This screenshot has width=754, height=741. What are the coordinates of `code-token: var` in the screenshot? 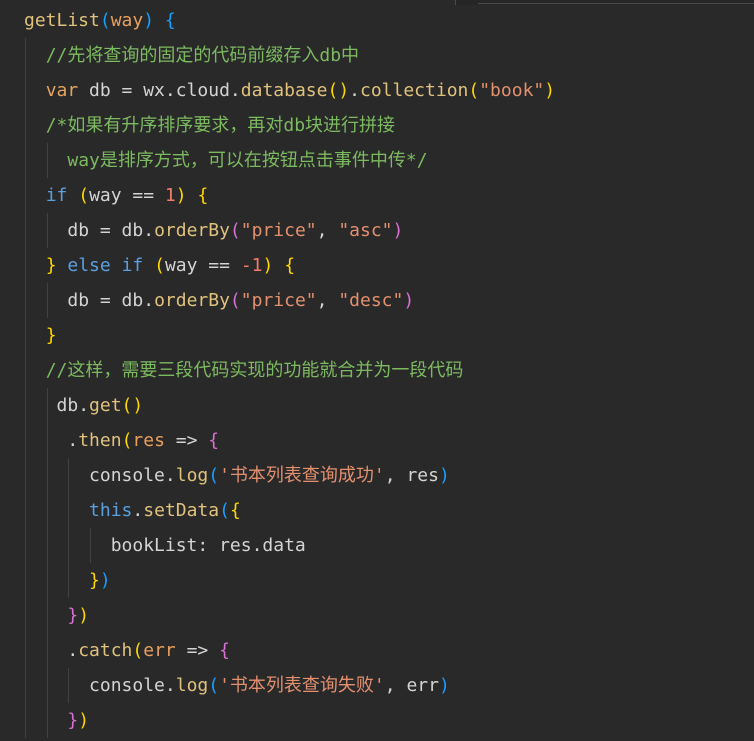 It's located at (62, 90).